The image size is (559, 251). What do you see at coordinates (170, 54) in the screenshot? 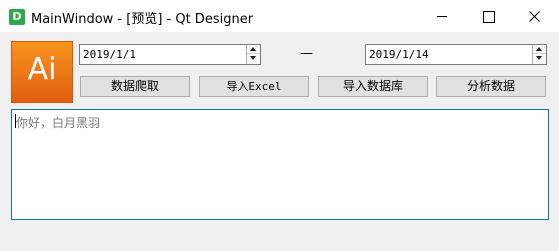
I see `start-date-edit: 2019/1/1` at bounding box center [170, 54].